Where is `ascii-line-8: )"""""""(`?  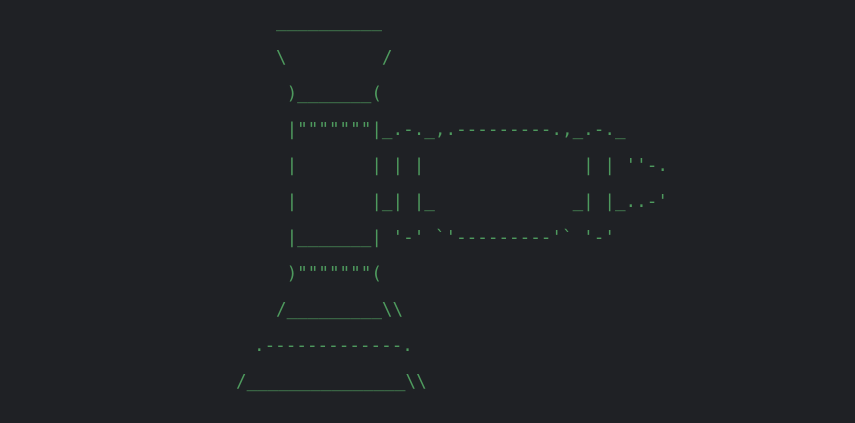
ascii-line-8: )"""""""( is located at coordinates (329, 274).